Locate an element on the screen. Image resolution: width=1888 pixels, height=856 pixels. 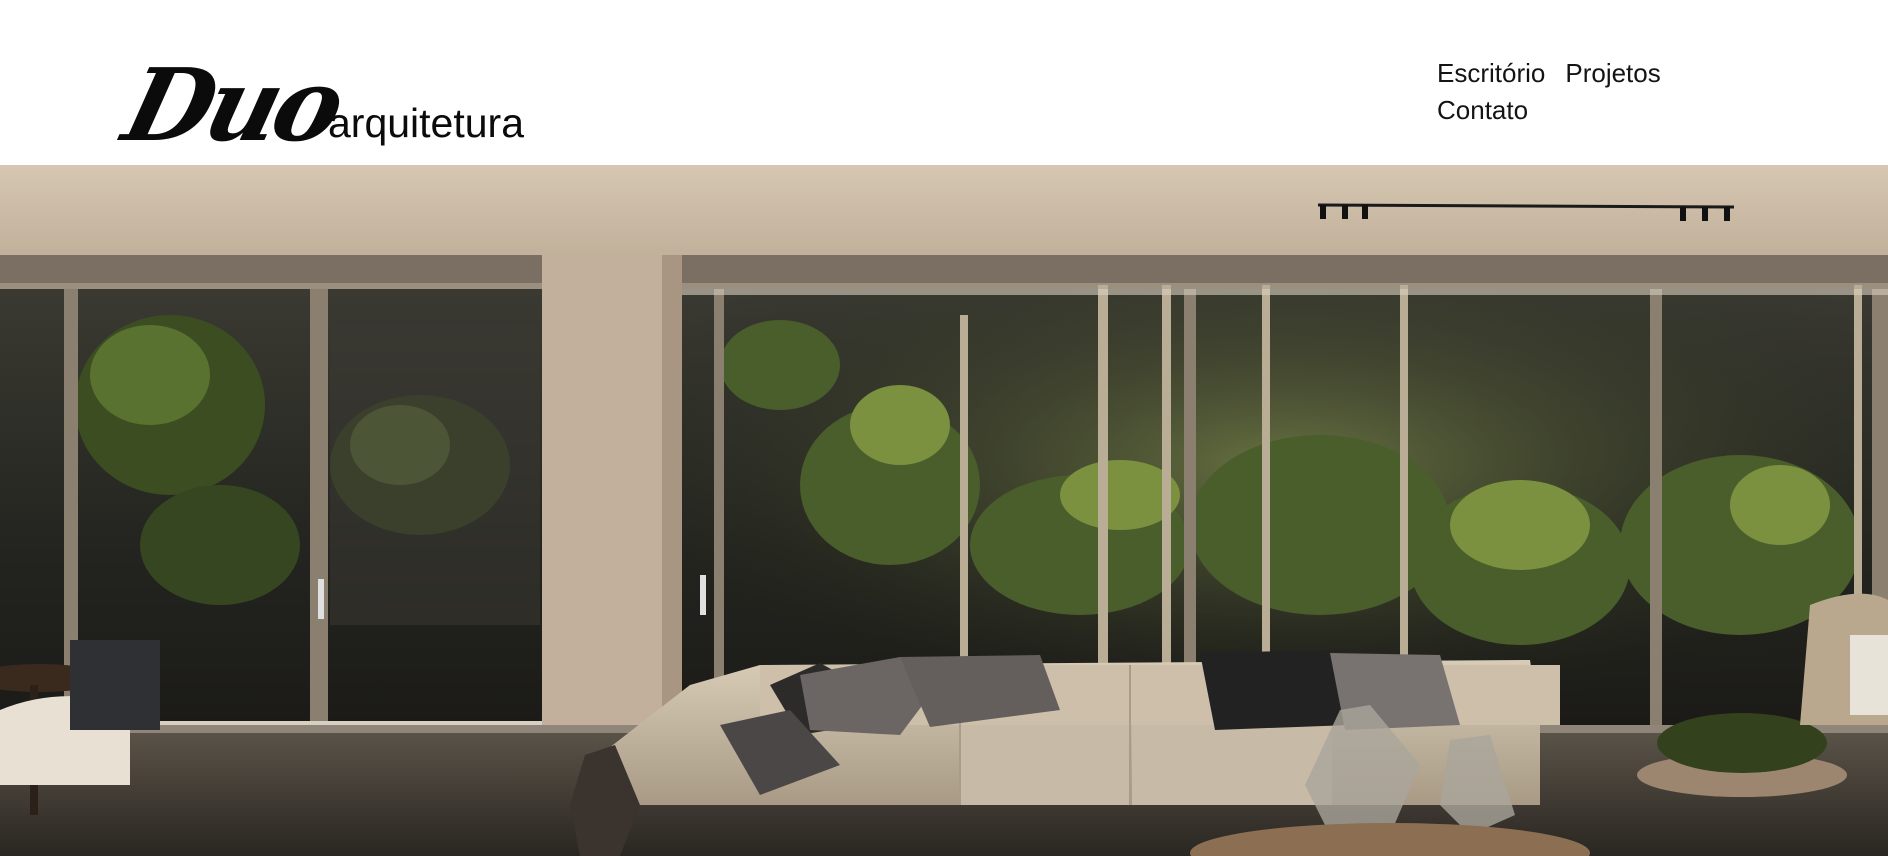
logo: Duo arquitetura is located at coordinates (330, 105).